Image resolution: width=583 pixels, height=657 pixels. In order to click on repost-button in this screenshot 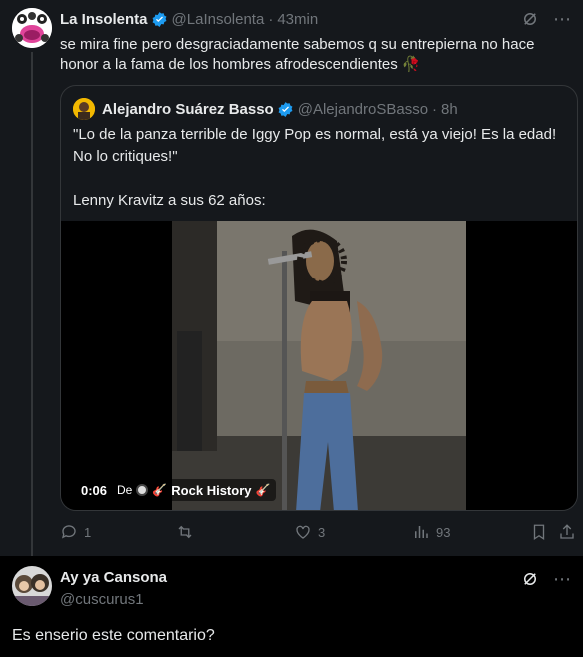, I will do `click(188, 532)`.